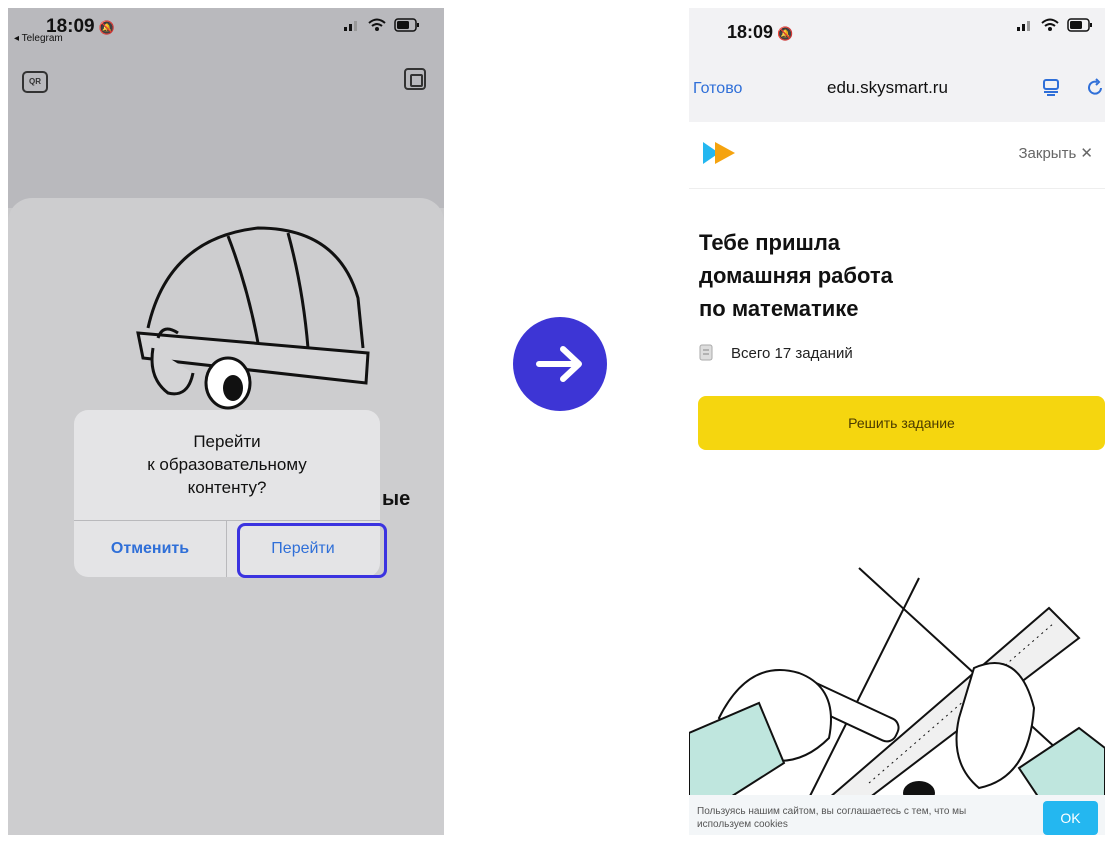 This screenshot has width=1105, height=843. What do you see at coordinates (312, 550) in the screenshot?
I see `go-button-highlight` at bounding box center [312, 550].